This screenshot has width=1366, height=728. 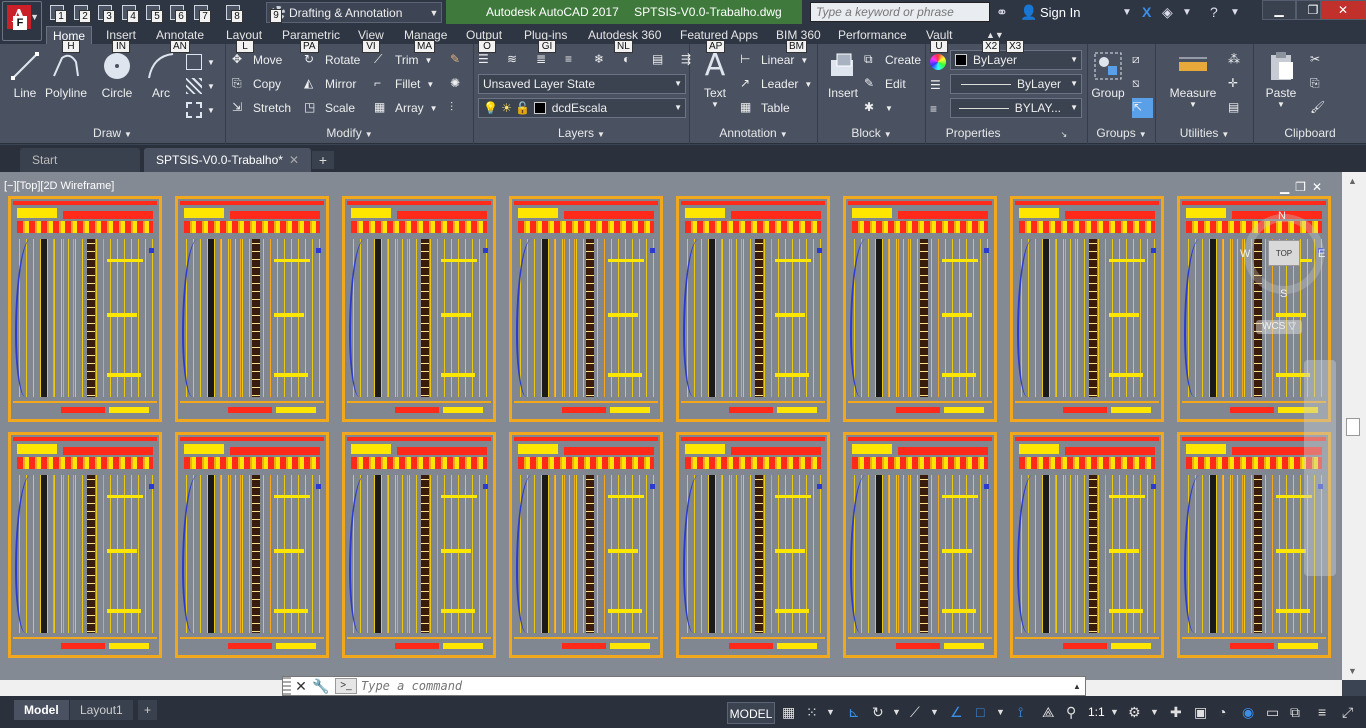 I want to click on ungroup-button: ⧄, so click(x=1142, y=60).